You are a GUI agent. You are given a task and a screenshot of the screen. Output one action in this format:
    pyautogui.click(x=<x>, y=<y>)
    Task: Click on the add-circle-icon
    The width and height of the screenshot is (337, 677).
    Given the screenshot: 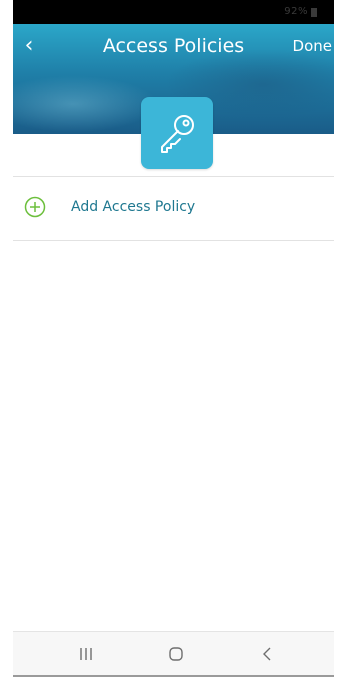 What is the action you would take?
    pyautogui.click(x=35, y=207)
    